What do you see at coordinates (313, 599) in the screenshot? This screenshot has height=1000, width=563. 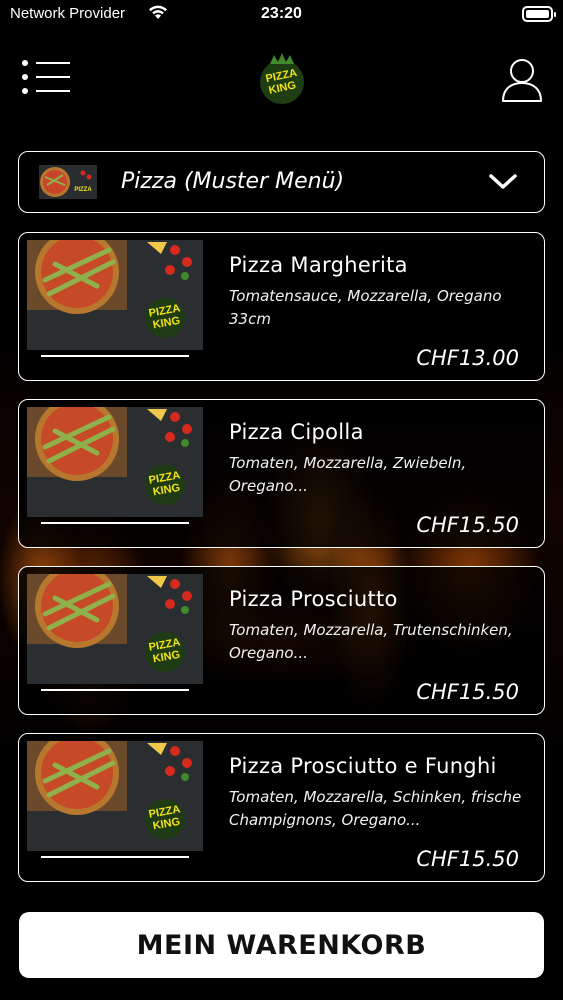 I see `product-name: Pizza Prosciutto` at bounding box center [313, 599].